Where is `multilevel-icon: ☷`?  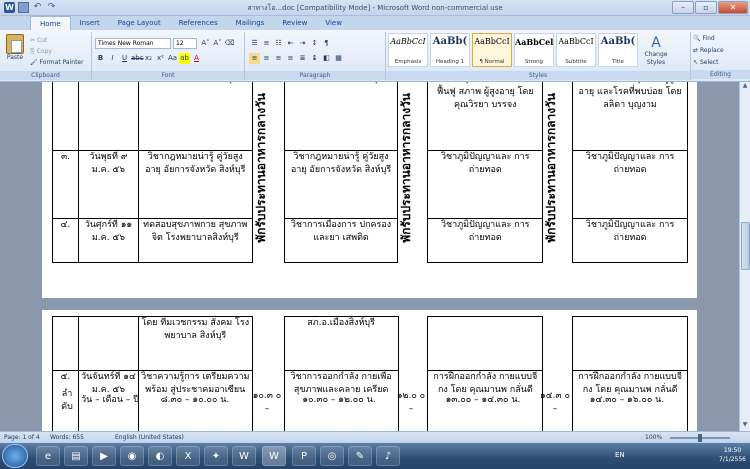
multilevel-icon: ☷ is located at coordinates (278, 43).